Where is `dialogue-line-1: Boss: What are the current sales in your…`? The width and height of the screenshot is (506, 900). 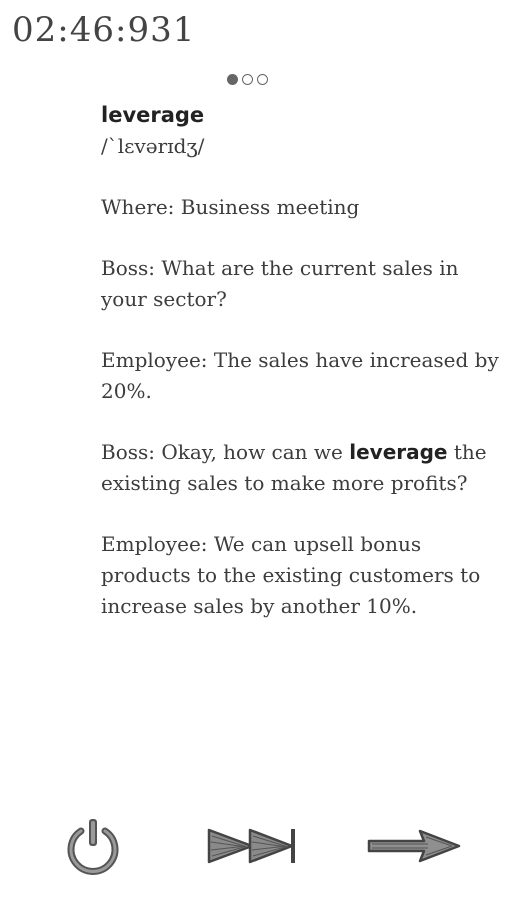
dialogue-line-1: Boss: What are the current sales in your… is located at coordinates (280, 283).